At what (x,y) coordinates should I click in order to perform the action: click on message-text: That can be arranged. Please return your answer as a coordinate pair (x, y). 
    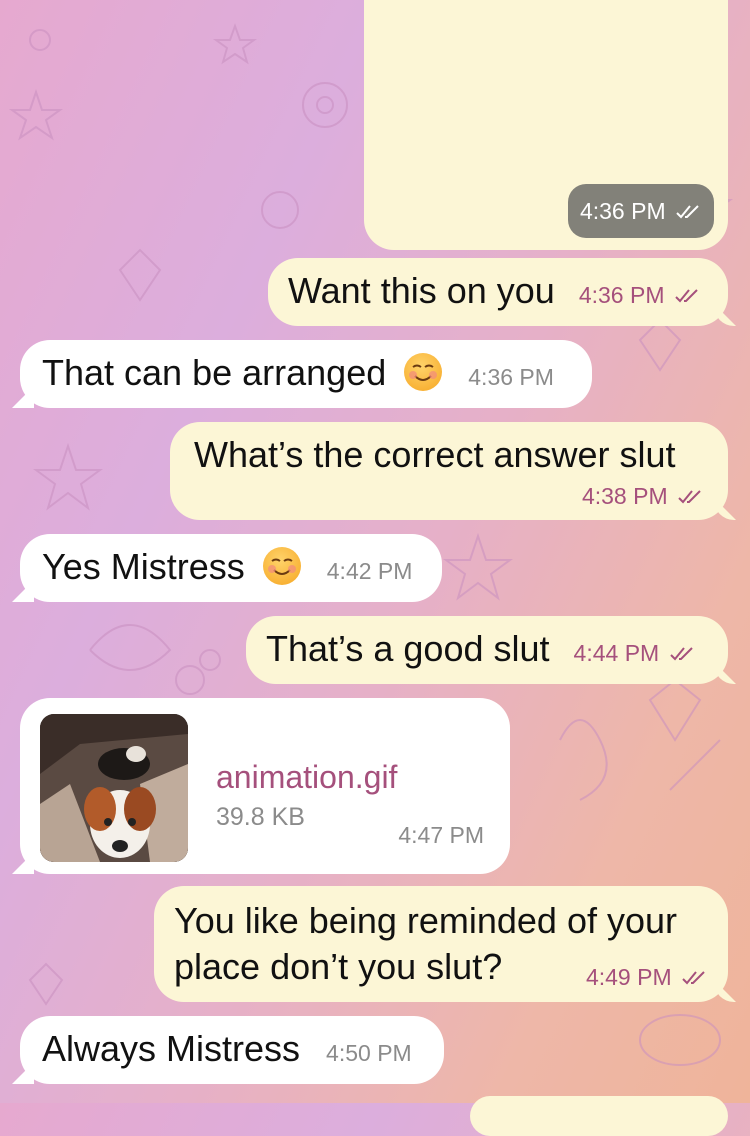
    Looking at the image, I should click on (214, 372).